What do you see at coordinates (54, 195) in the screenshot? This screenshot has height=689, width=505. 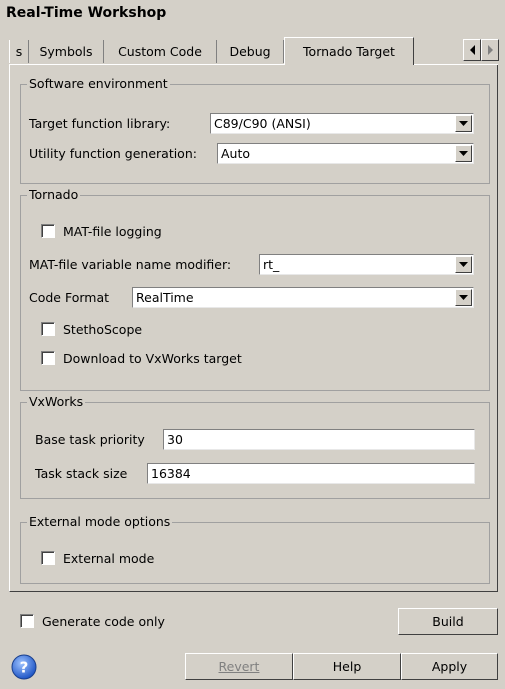 I see `group-legend: Tornado` at bounding box center [54, 195].